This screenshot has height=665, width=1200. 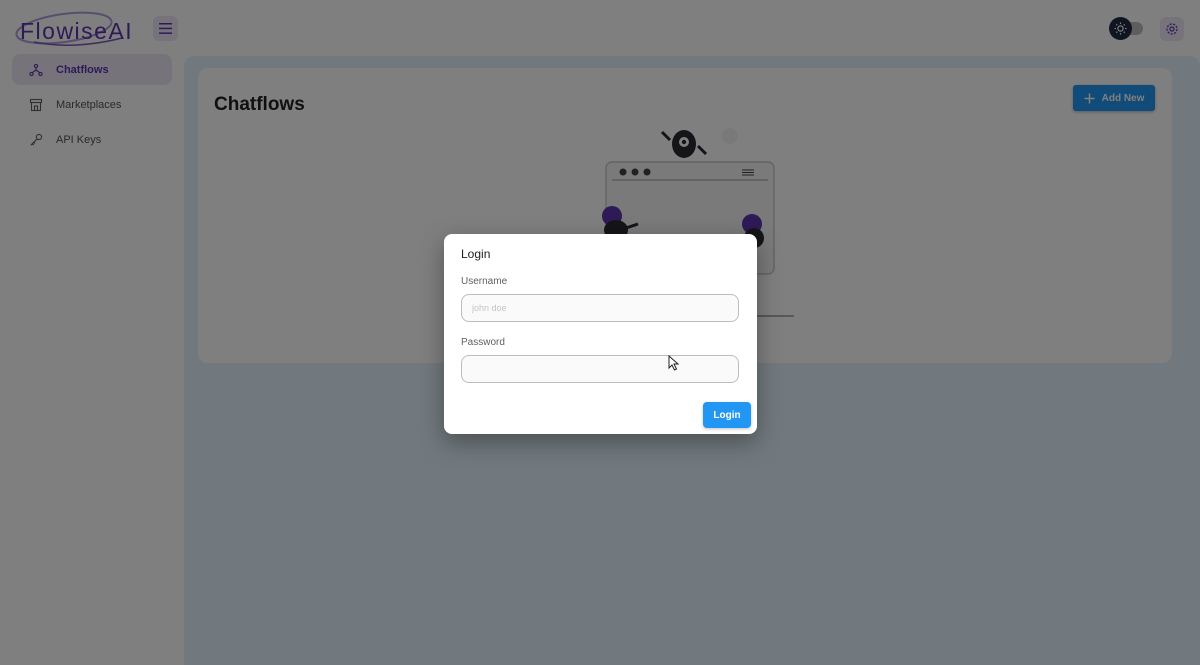 I want to click on mouse-cursor-icon, so click(x=674, y=363).